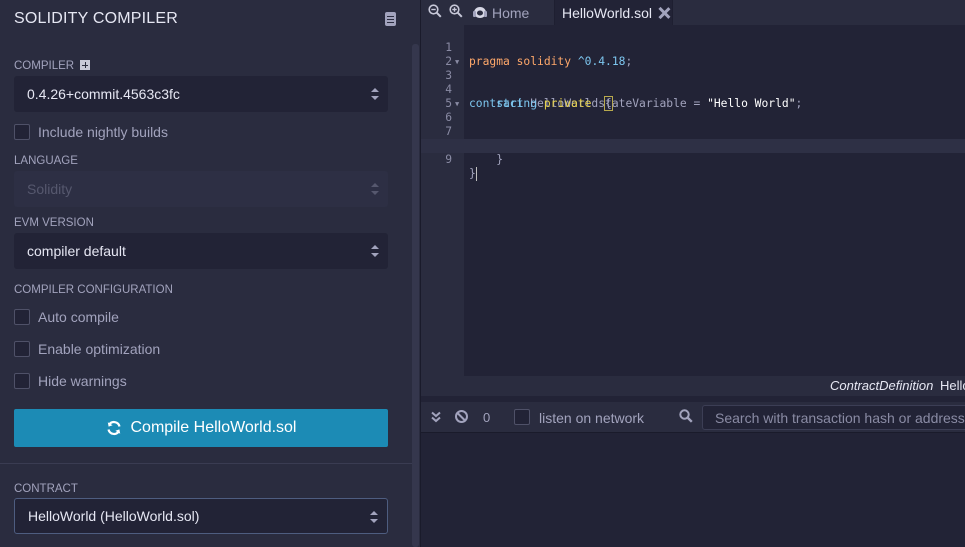  I want to click on contract-select: HelloWorld (HelloWorld.sol), so click(201, 516).